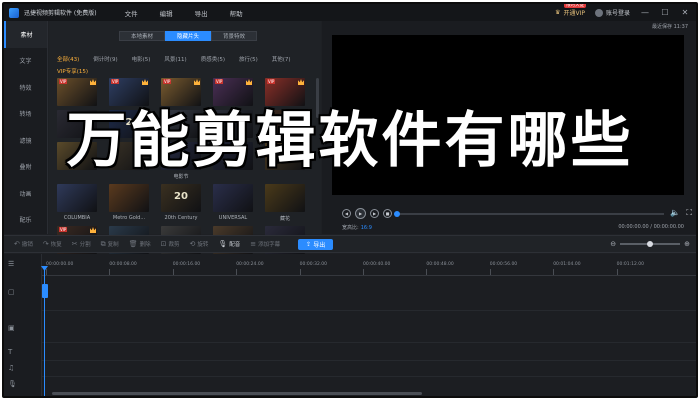 The image size is (700, 400). What do you see at coordinates (645, 12) in the screenshot?
I see `minimize-icon: —` at bounding box center [645, 12].